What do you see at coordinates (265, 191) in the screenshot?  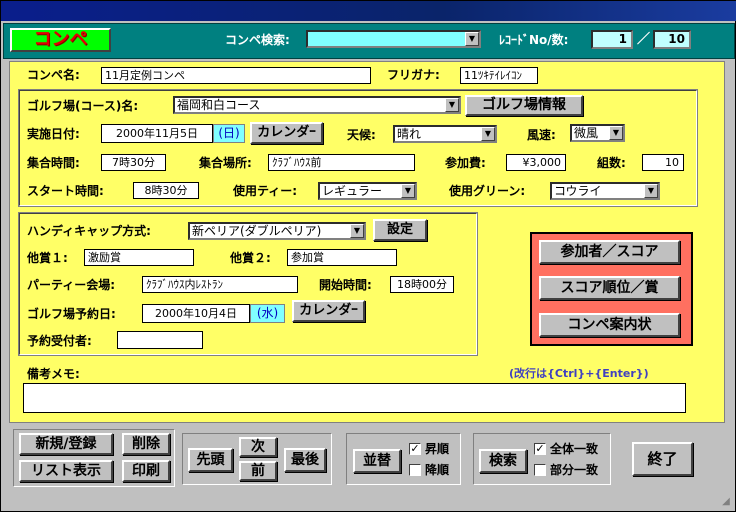 I see `tee-label: 使用ティー:` at bounding box center [265, 191].